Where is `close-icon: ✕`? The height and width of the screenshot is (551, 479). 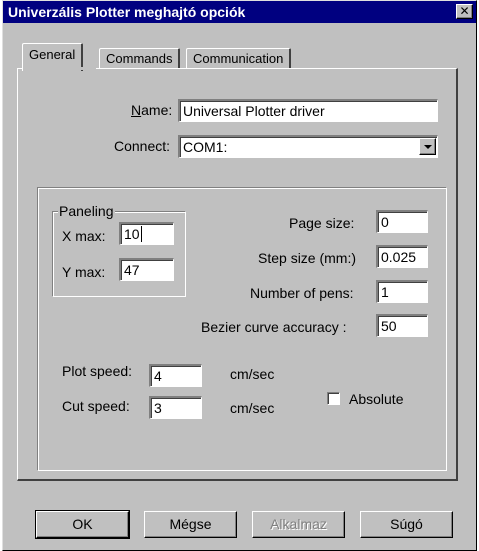
close-icon: ✕ is located at coordinates (464, 11).